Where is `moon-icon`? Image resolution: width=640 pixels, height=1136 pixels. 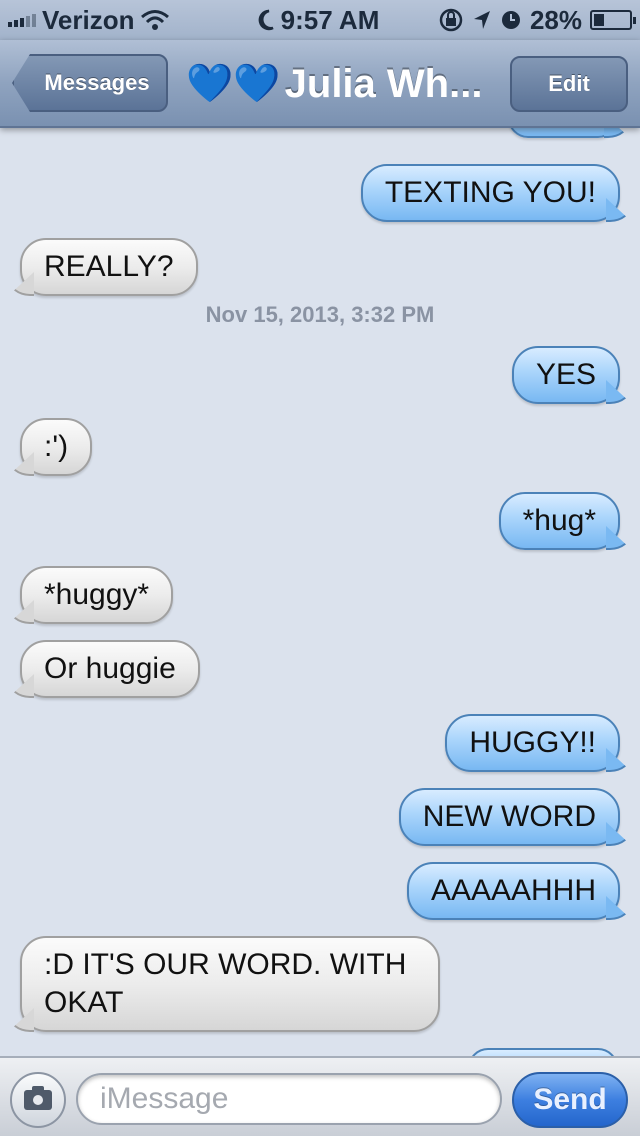 moon-icon is located at coordinates (266, 20).